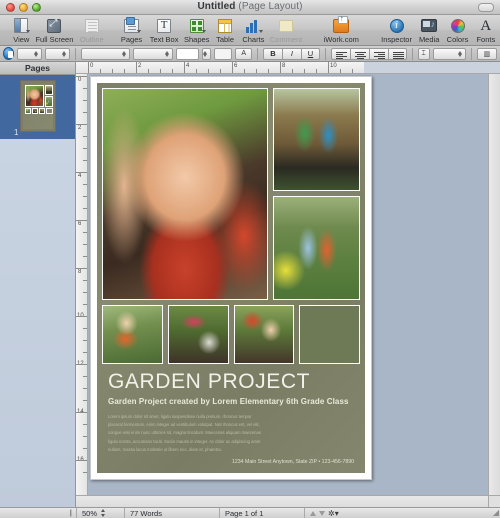 The height and width of the screenshot is (518, 500). I want to click on page-thumbnail, so click(37, 106).